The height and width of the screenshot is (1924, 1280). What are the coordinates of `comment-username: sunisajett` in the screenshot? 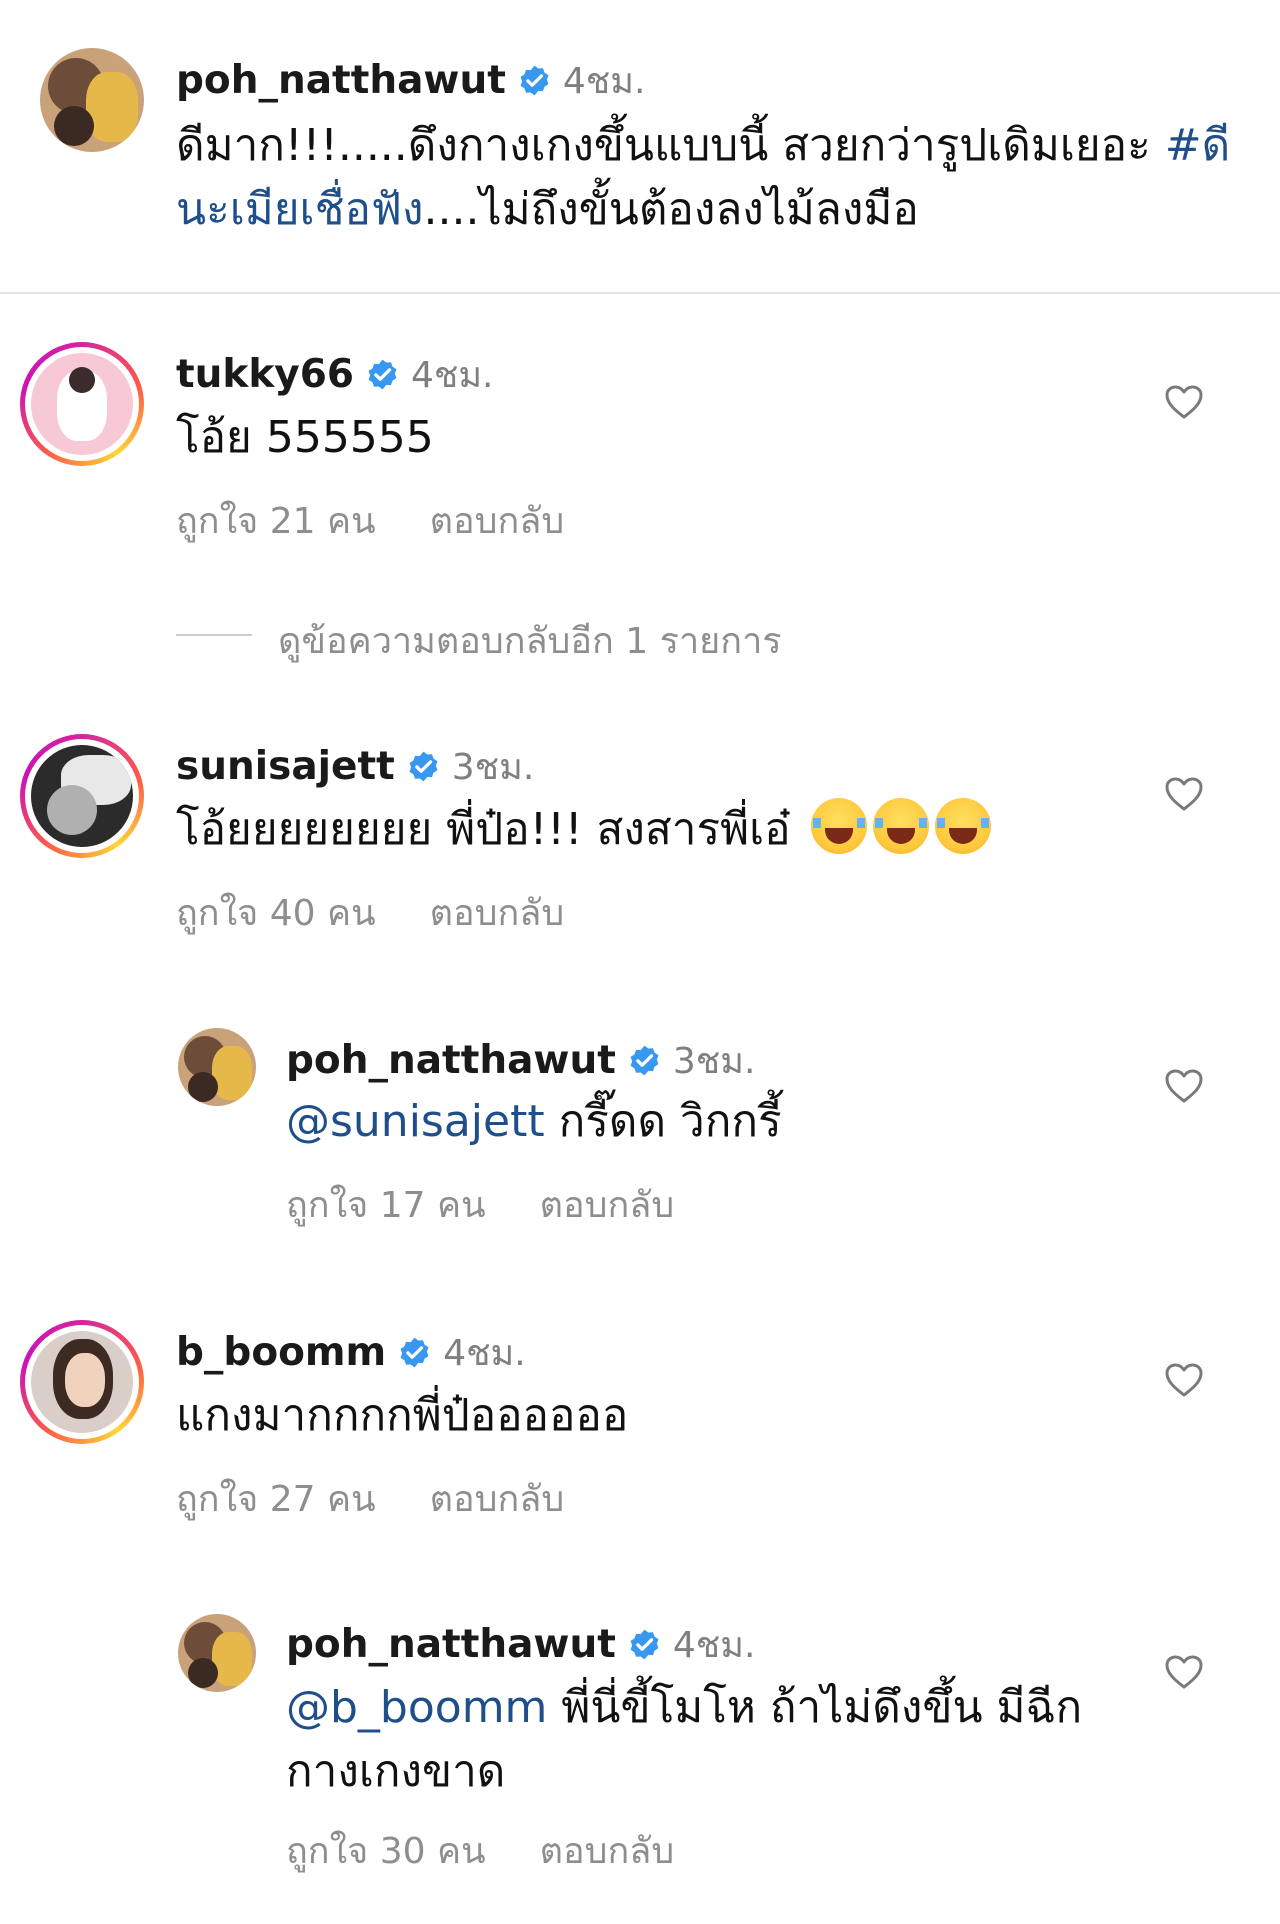 It's located at (285, 766).